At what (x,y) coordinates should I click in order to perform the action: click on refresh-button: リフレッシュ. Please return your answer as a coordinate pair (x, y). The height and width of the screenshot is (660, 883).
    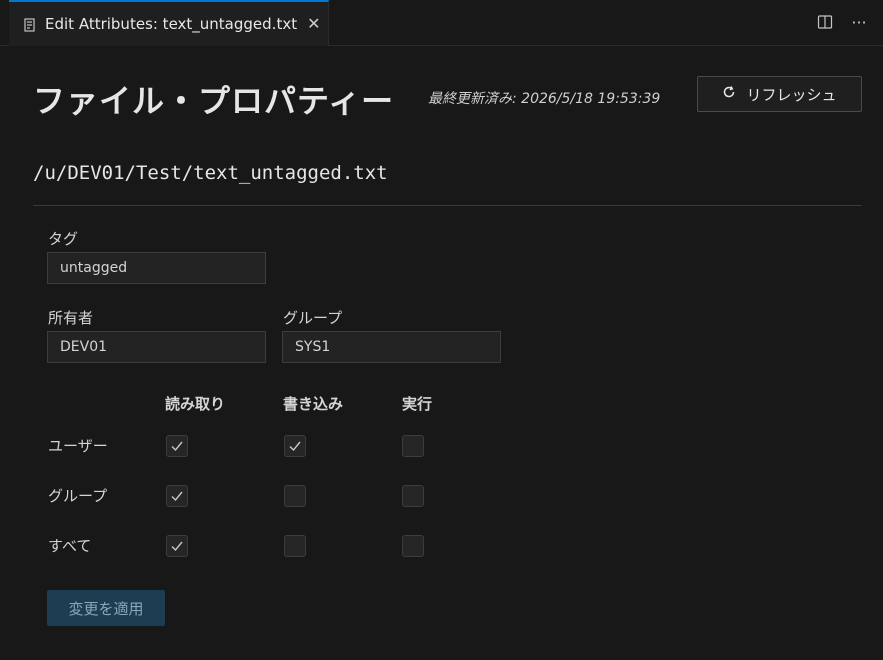
    Looking at the image, I should click on (779, 94).